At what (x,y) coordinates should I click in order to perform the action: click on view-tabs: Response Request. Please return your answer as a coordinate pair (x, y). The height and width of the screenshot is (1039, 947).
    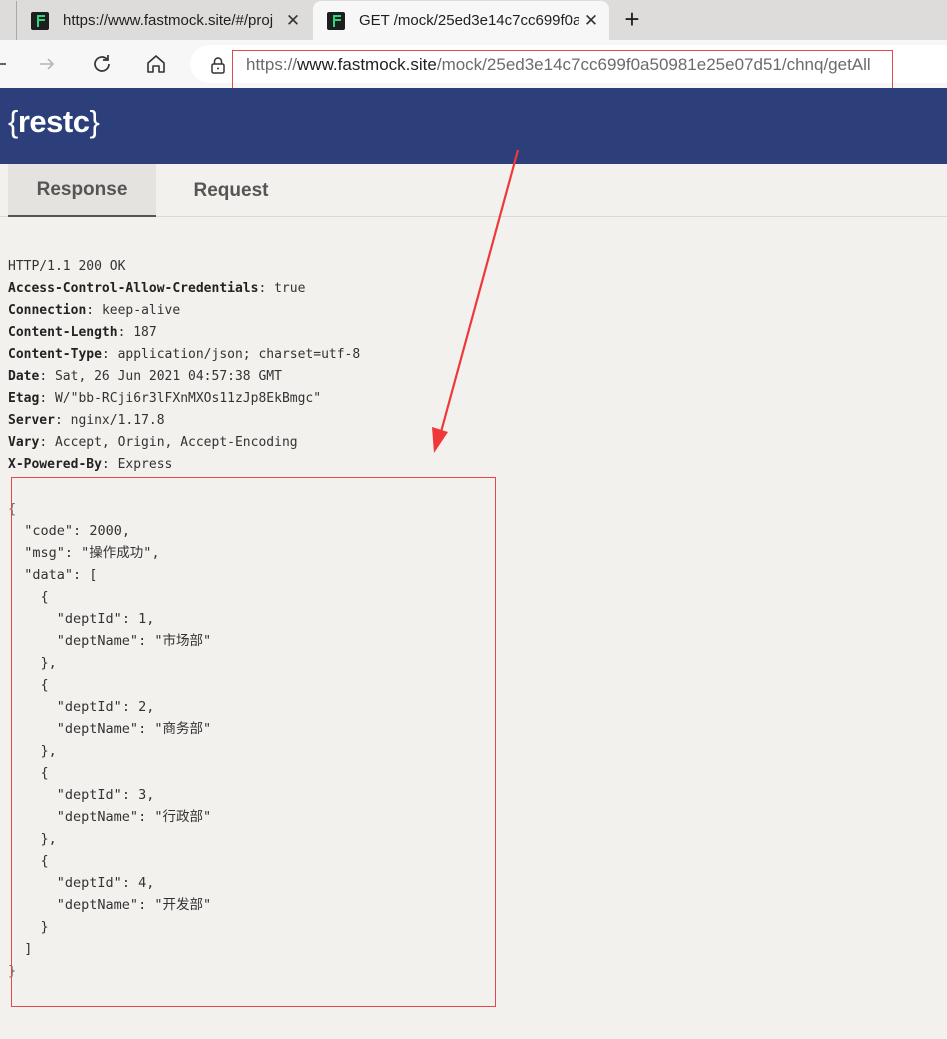
    Looking at the image, I should click on (473, 190).